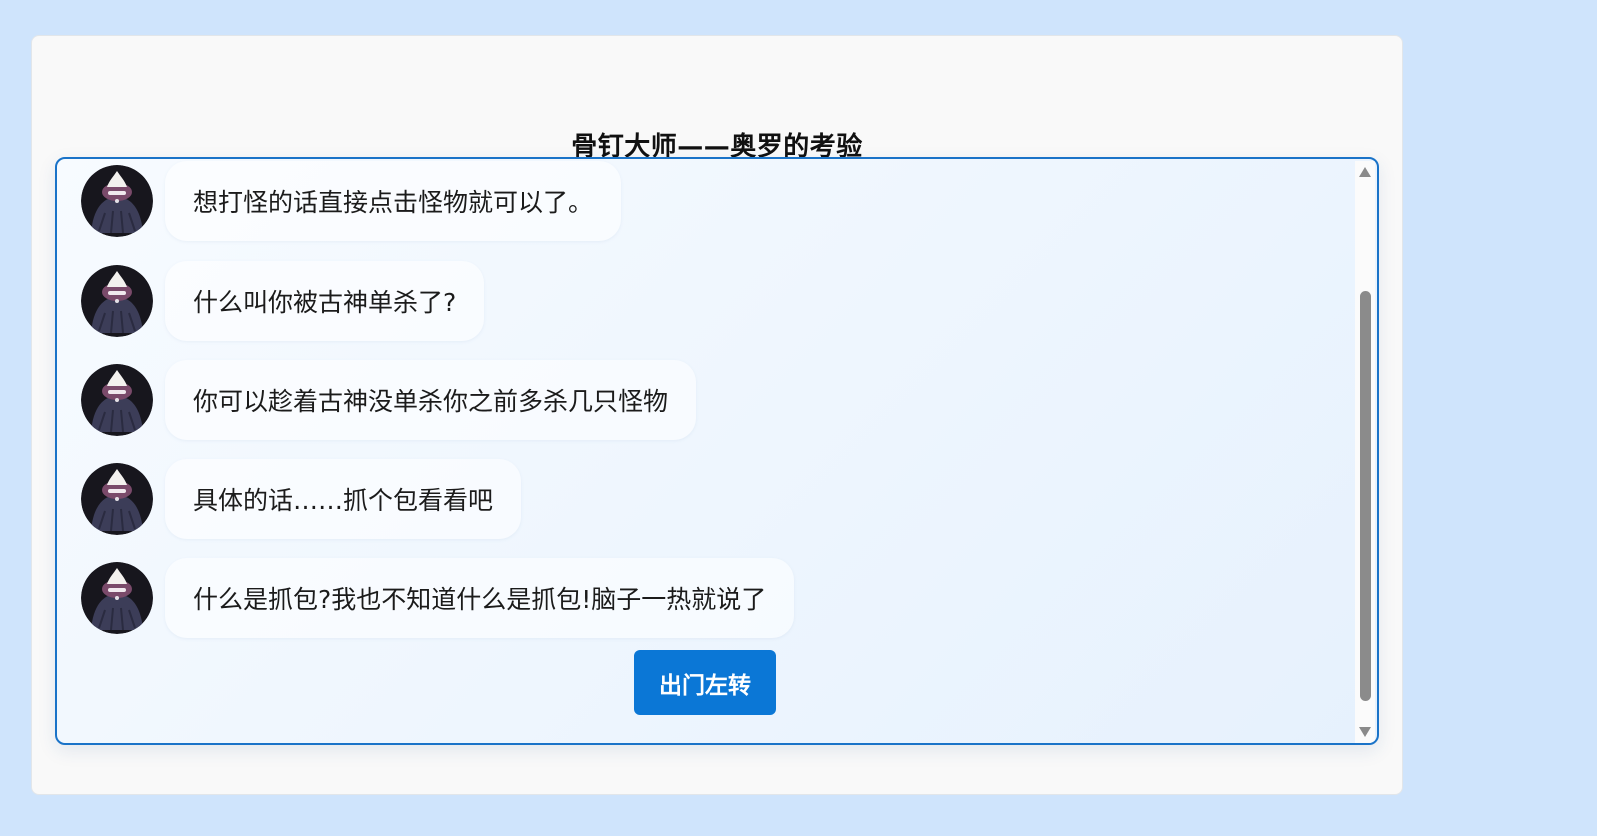 This screenshot has height=836, width=1597. I want to click on chat-message: 具体的话……抓个包看看吧, so click(301, 499).